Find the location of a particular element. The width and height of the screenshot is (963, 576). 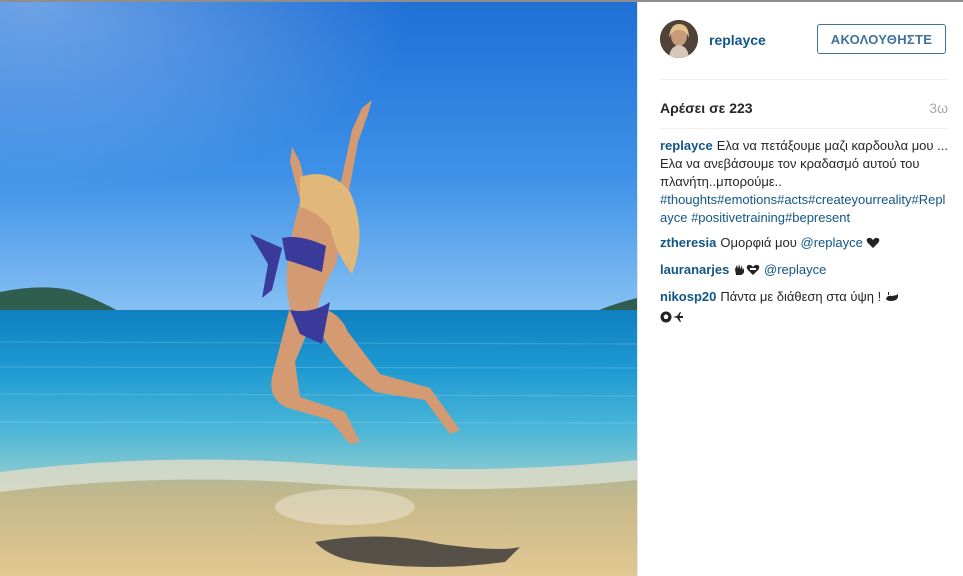

list-item: ztheresia Ομορφιά μου @replayce is located at coordinates (805, 244).